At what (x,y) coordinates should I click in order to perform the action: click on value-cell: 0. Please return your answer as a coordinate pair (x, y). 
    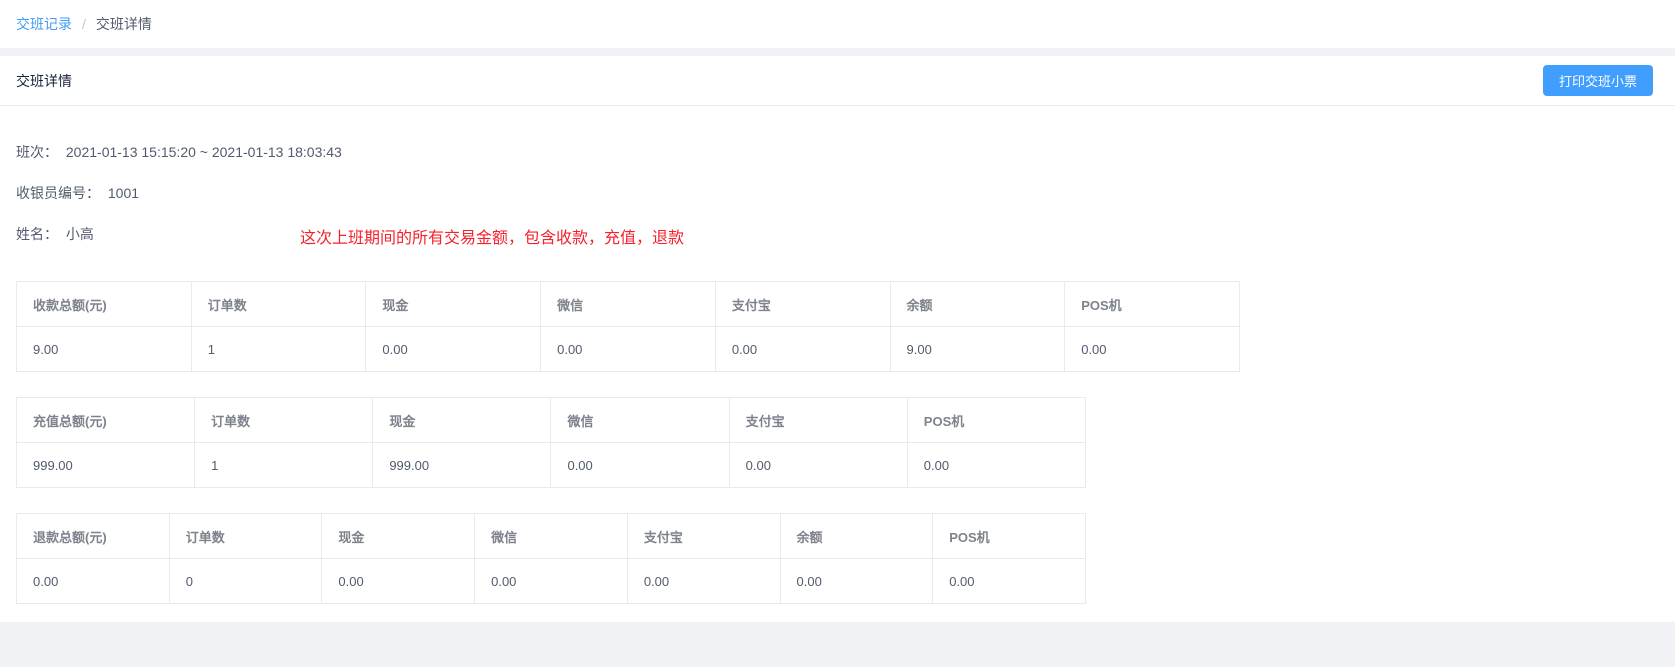
    Looking at the image, I should click on (245, 581).